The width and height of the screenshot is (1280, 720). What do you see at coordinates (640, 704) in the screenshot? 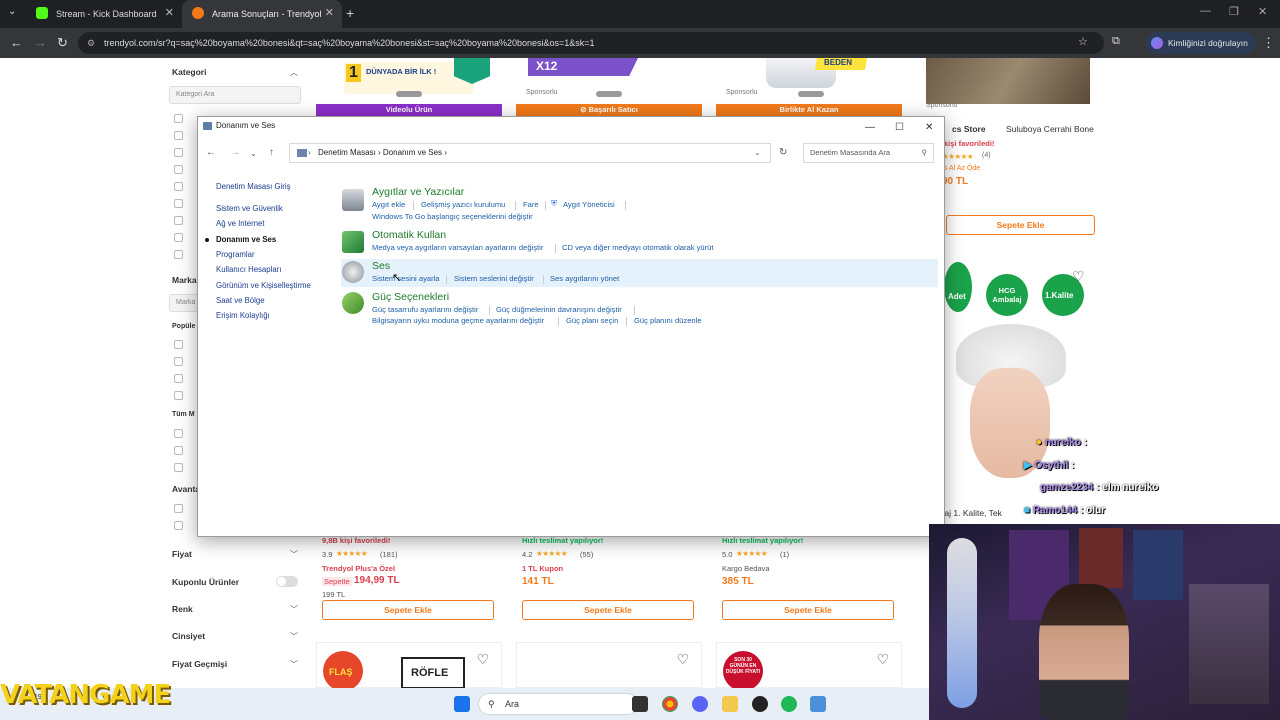
I see `task-view-icon` at bounding box center [640, 704].